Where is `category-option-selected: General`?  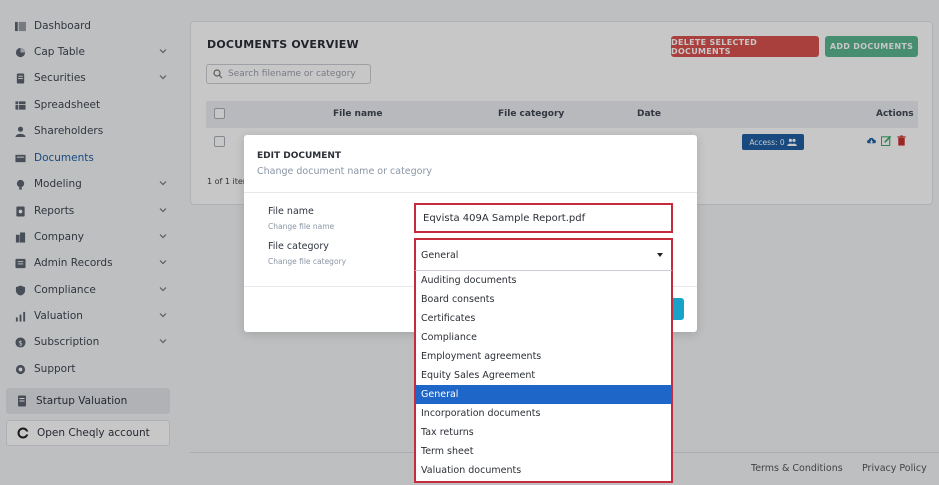
category-option-selected: General is located at coordinates (543, 394).